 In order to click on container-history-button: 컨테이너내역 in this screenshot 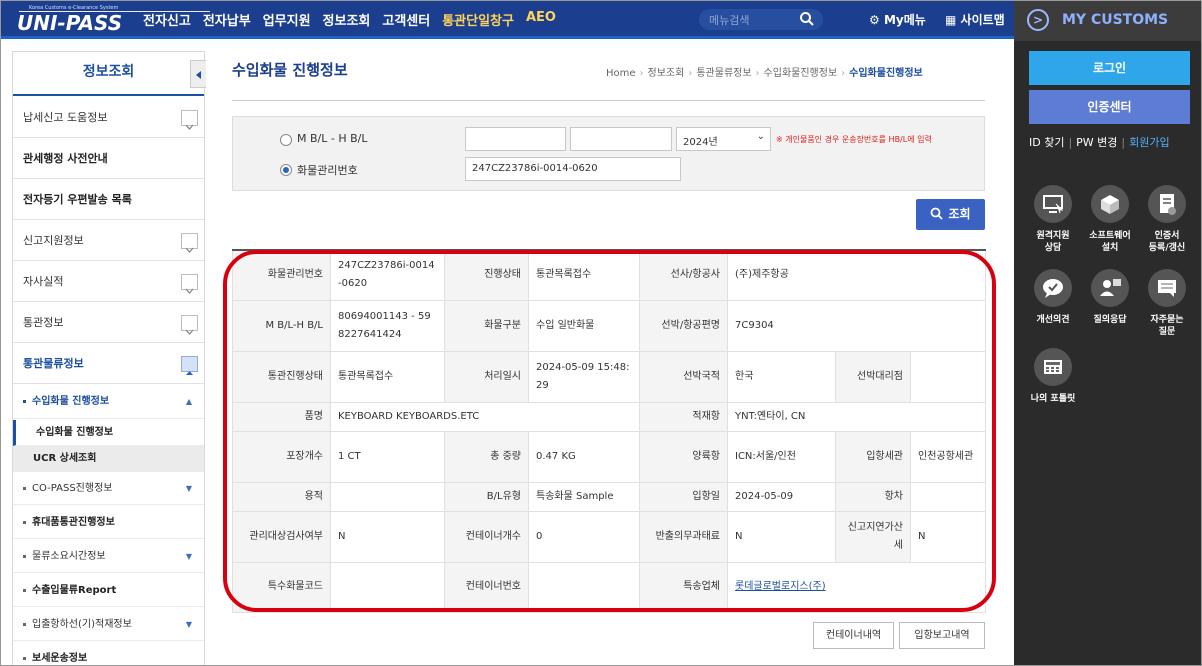, I will do `click(853, 635)`.